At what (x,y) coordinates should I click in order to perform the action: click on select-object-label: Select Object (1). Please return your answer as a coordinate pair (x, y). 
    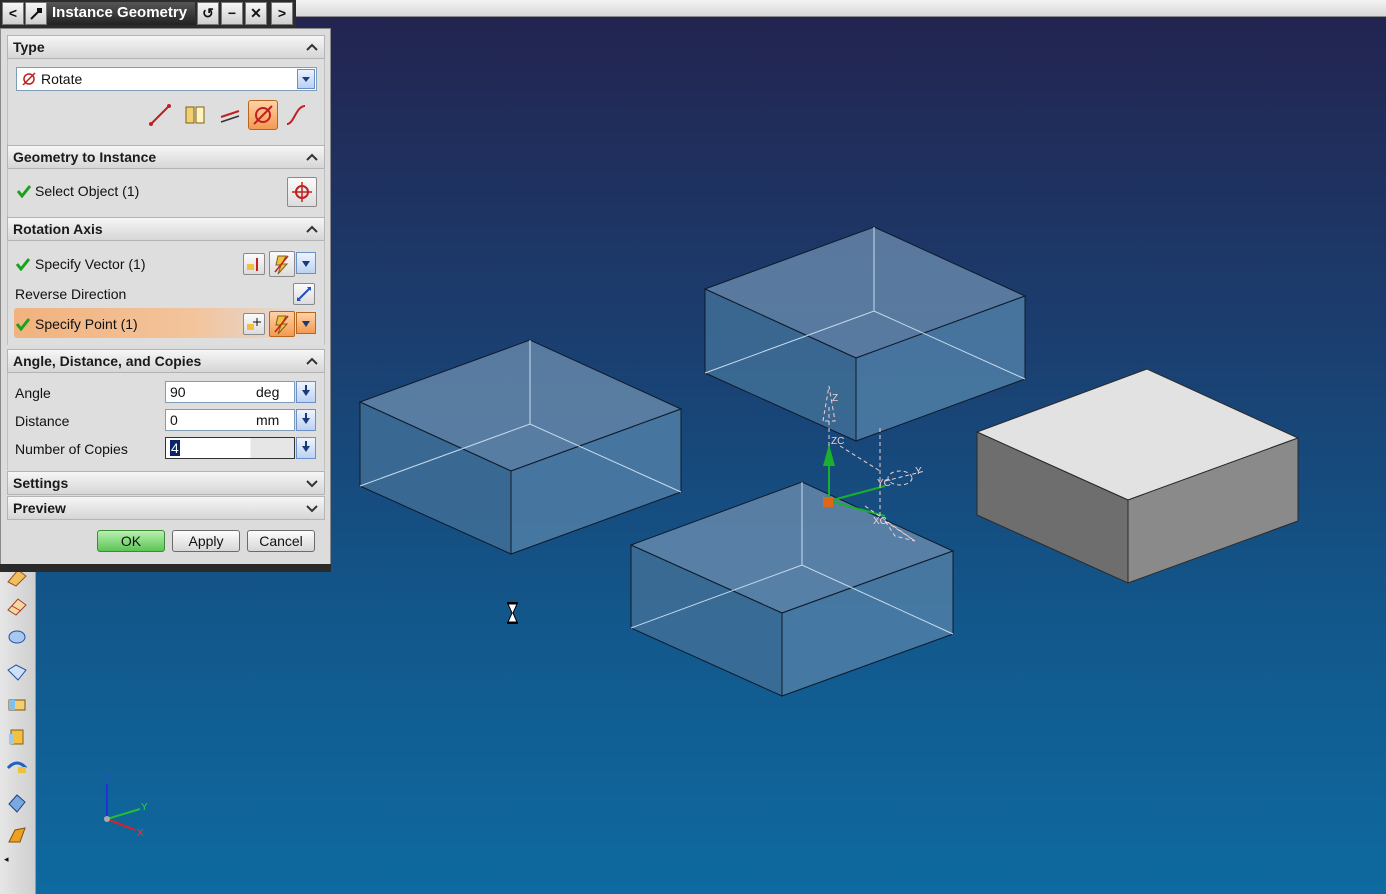
    Looking at the image, I should click on (87, 191).